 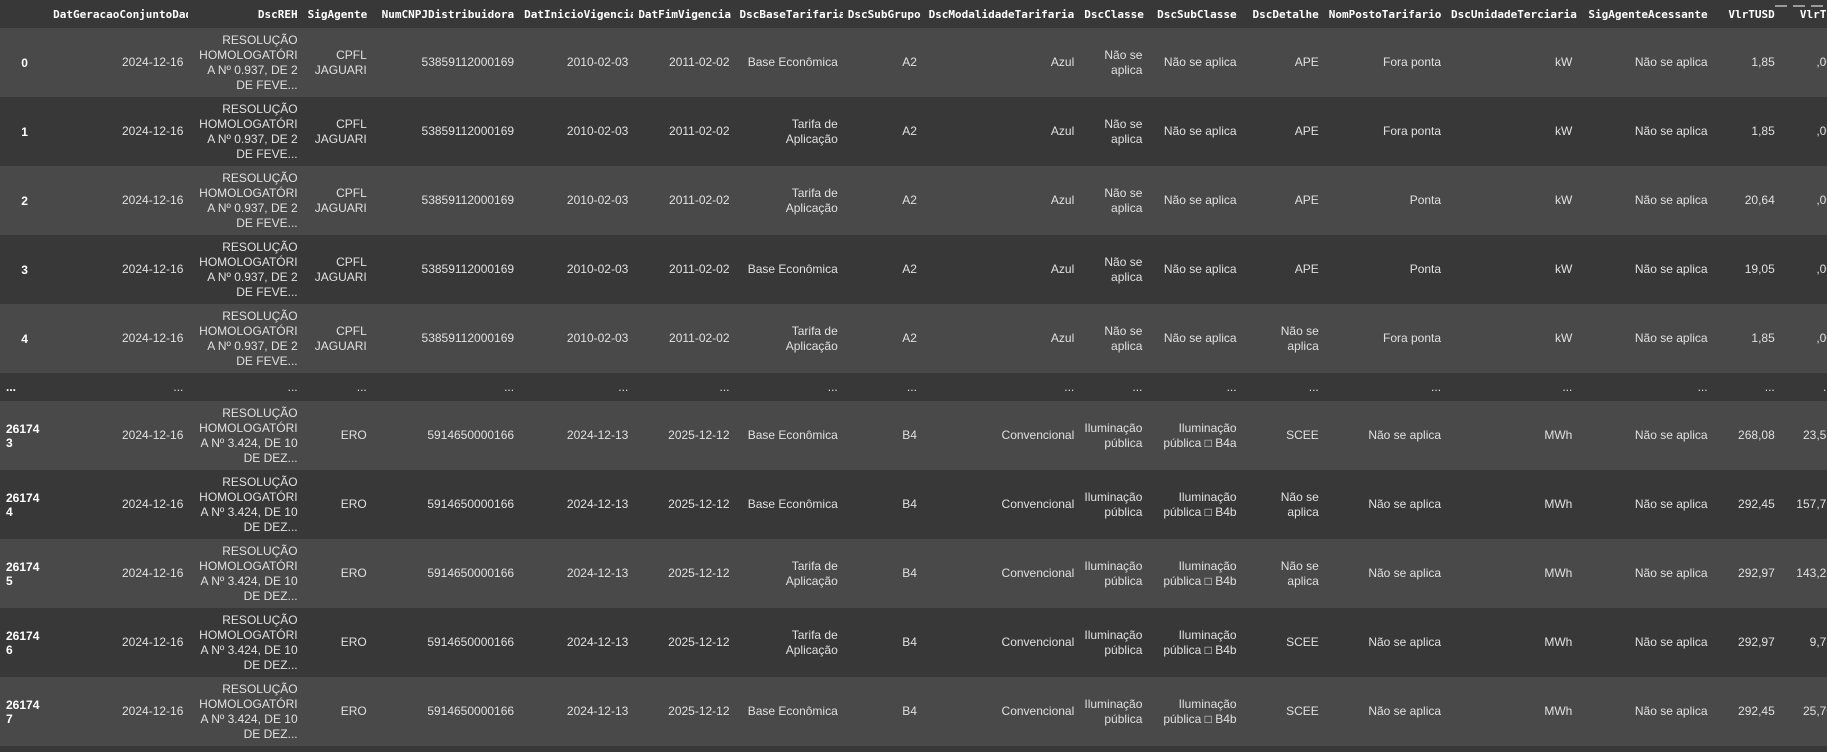 I want to click on table-cell: 23,56, so click(x=1814, y=435).